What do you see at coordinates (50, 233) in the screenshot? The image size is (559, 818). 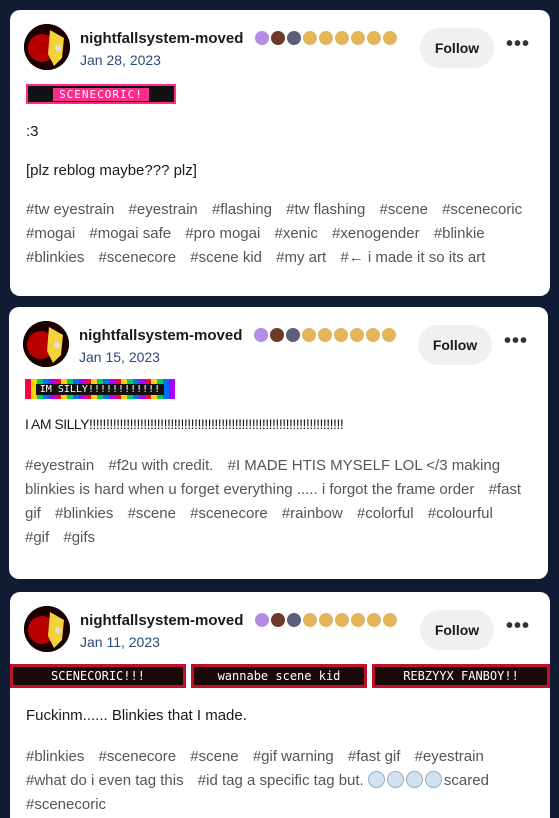 I see `tag-link: #mogai` at bounding box center [50, 233].